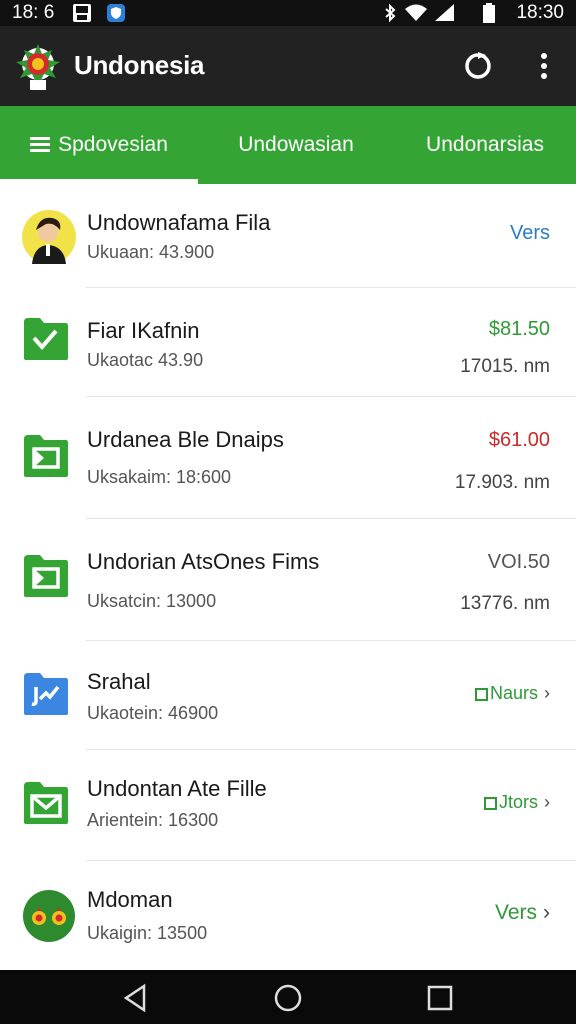 The height and width of the screenshot is (1024, 576). I want to click on item-price: VOI.50, so click(518, 562).